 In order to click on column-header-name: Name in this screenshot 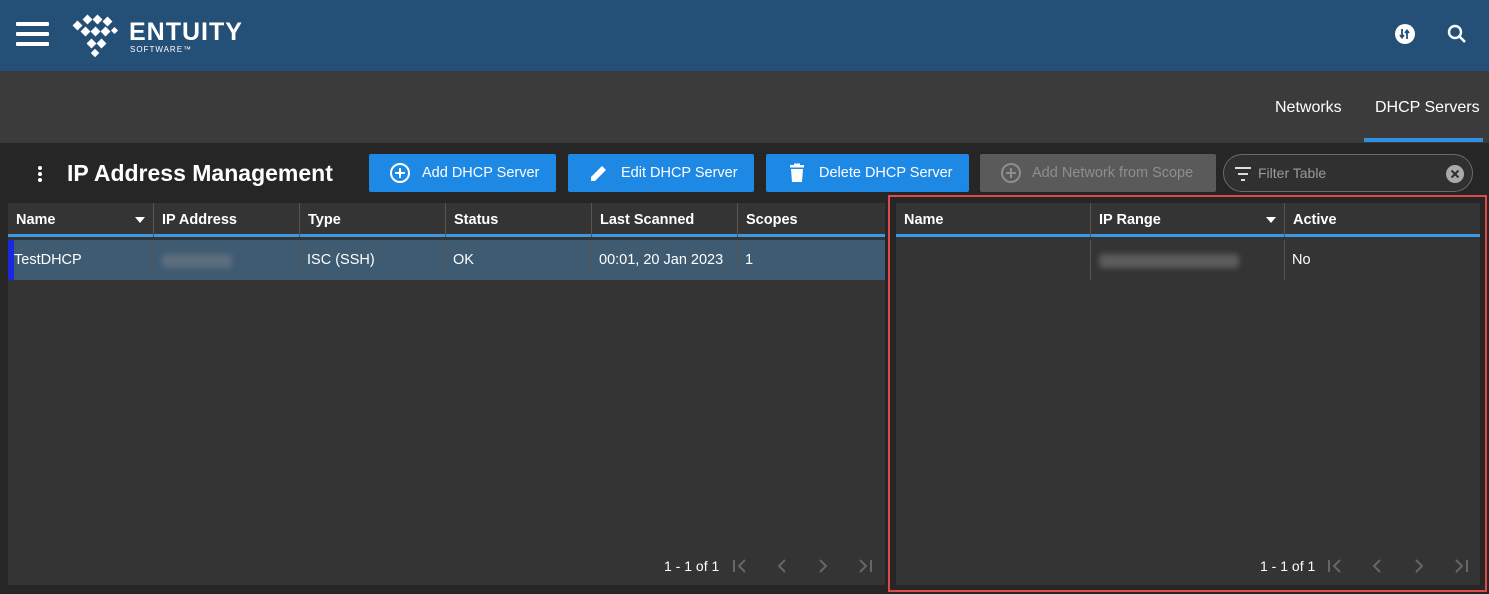, I will do `click(81, 220)`.